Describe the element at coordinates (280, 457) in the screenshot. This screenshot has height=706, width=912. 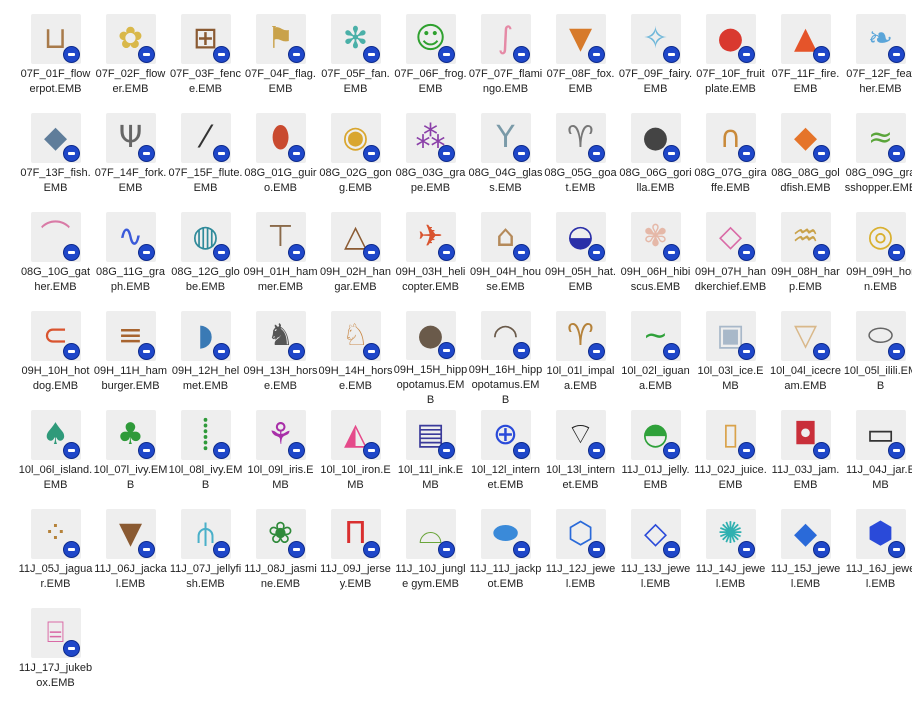
I see `file-item: ⚘ 10l_09l_iris.EMB` at that location.